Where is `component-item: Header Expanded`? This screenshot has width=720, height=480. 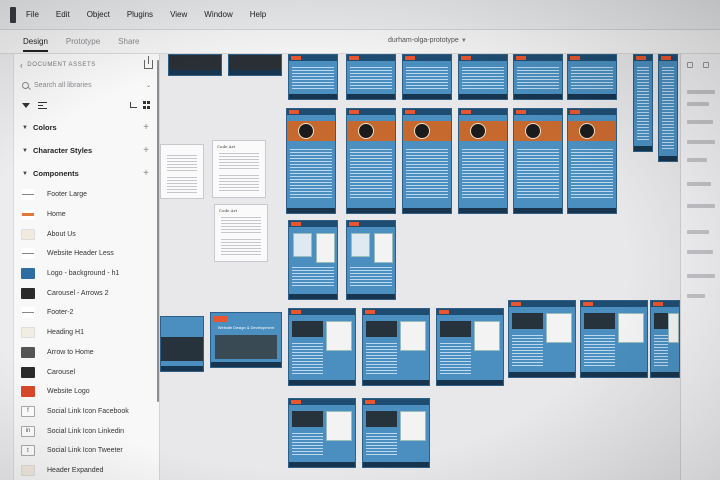
component-item: Header Expanded is located at coordinates (86, 470).